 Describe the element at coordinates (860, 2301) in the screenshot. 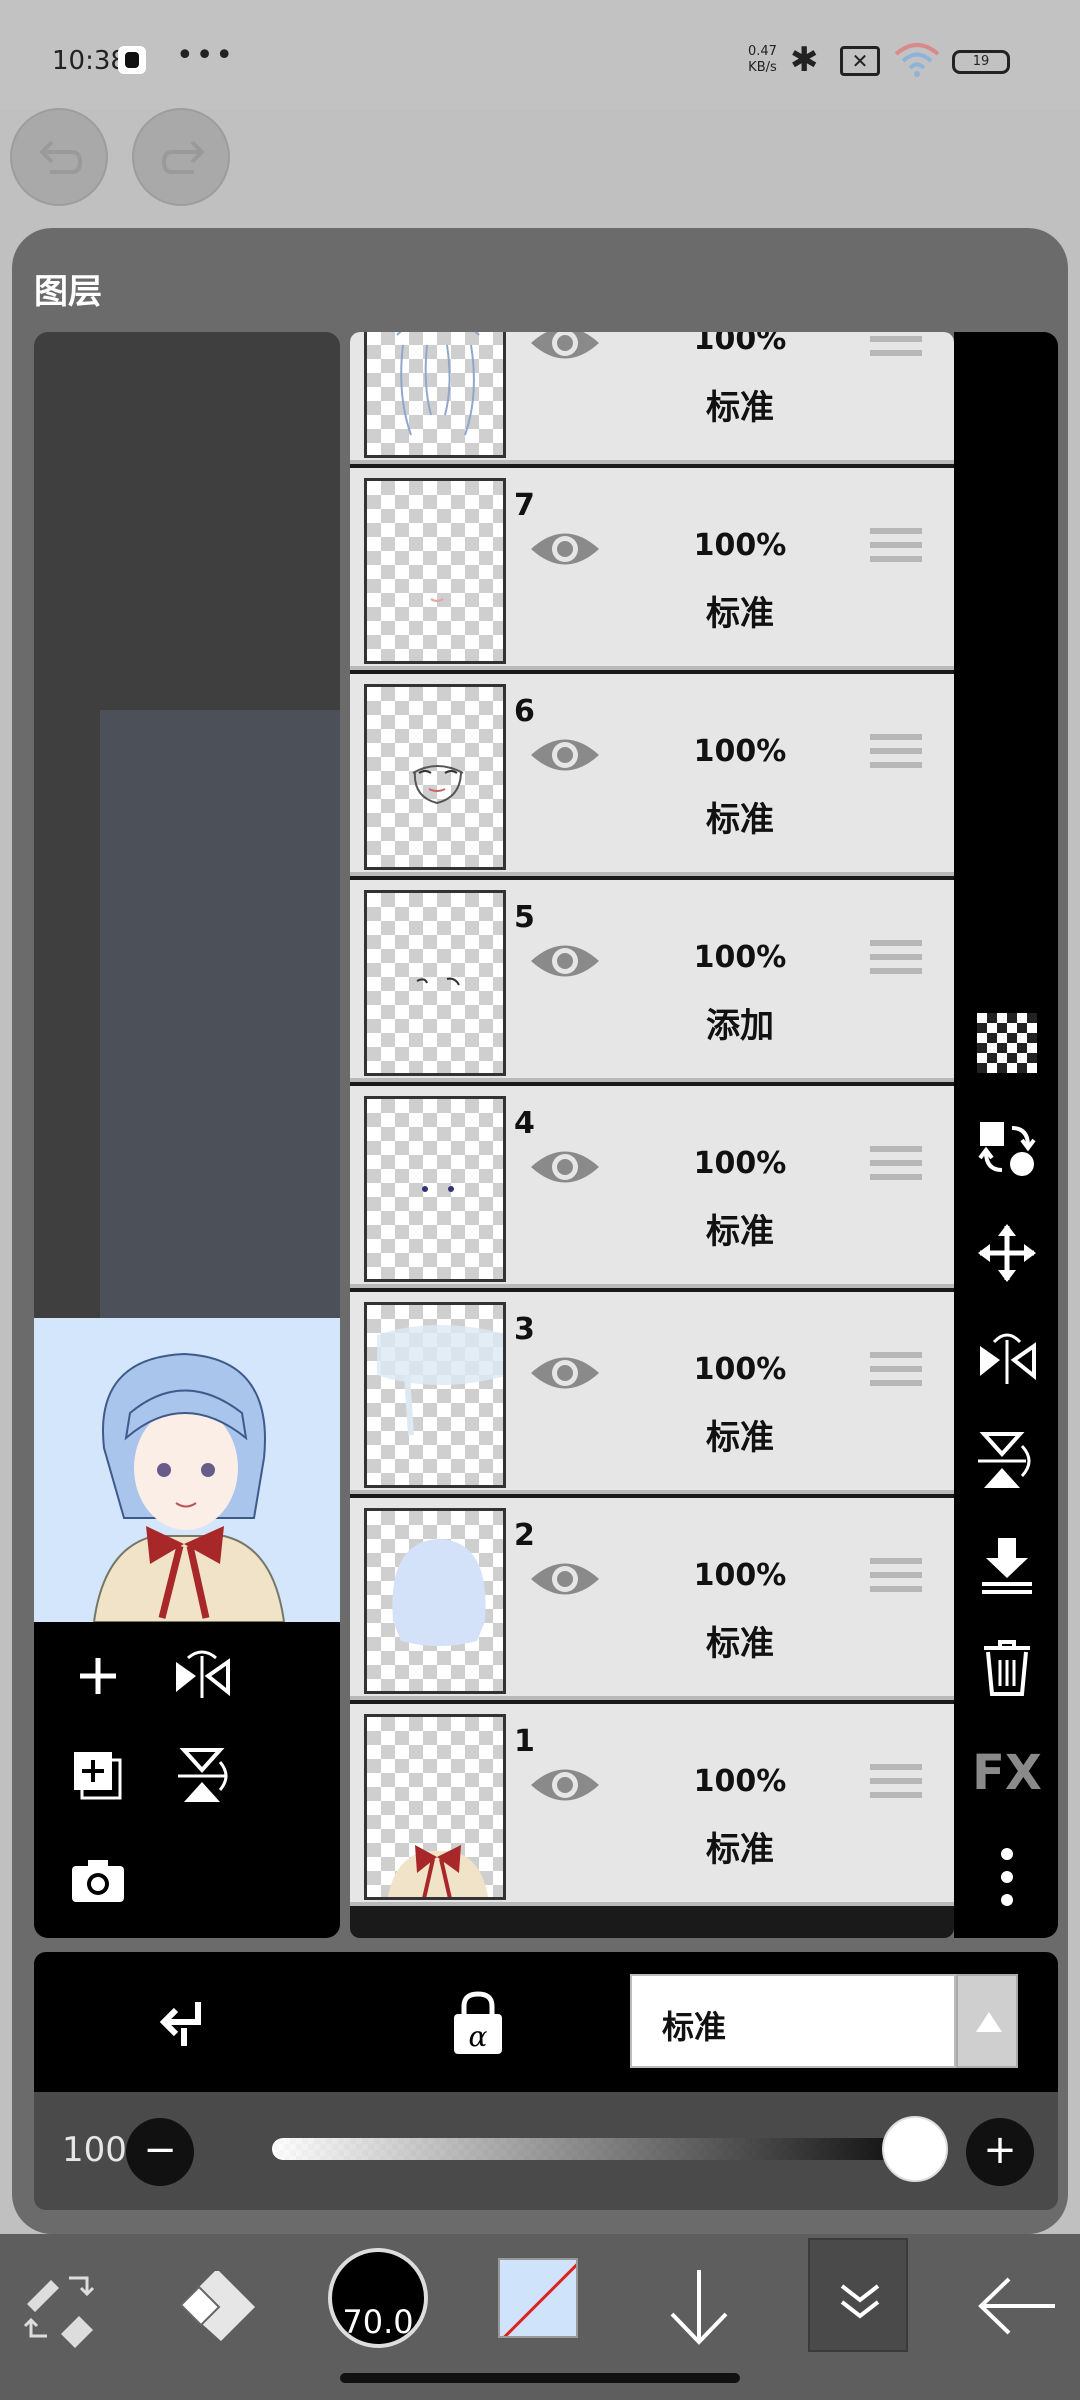

I see `double-chevron-down-icon` at that location.